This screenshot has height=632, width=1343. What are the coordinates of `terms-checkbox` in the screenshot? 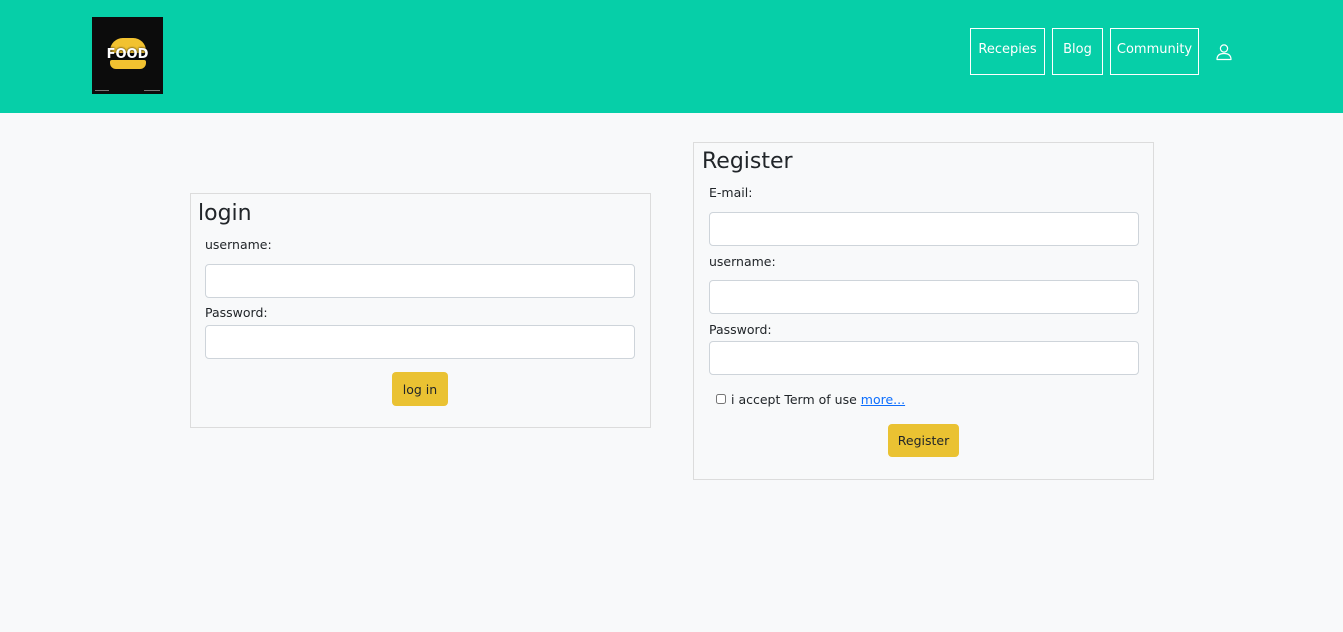 It's located at (721, 399).